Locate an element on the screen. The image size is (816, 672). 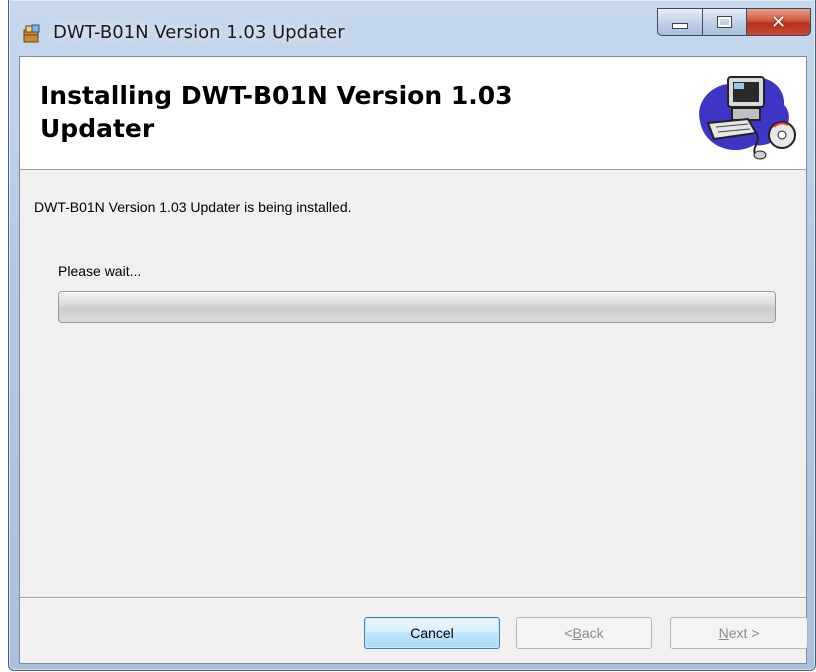
cancel-button: Cancel is located at coordinates (432, 633).